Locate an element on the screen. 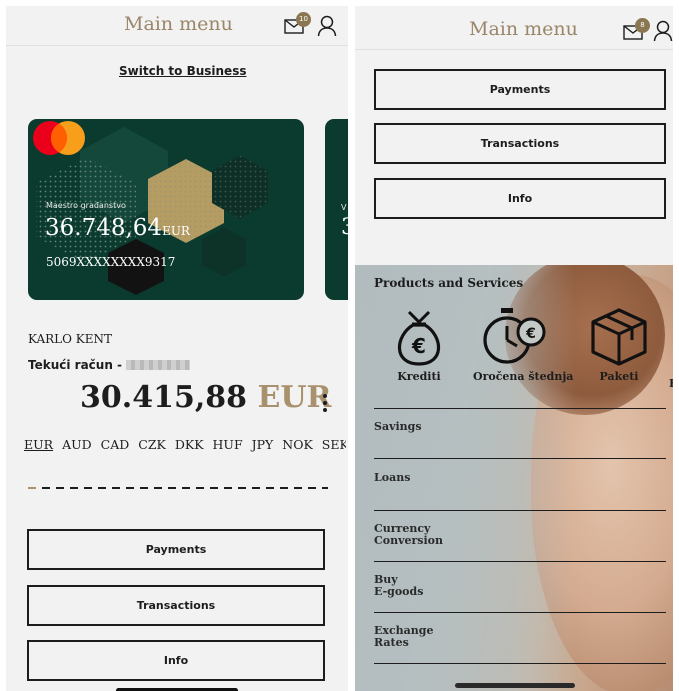 Image resolution: width=679 pixels, height=691 pixels. service-buy-e-goods: Buy E-goods is located at coordinates (520, 587).